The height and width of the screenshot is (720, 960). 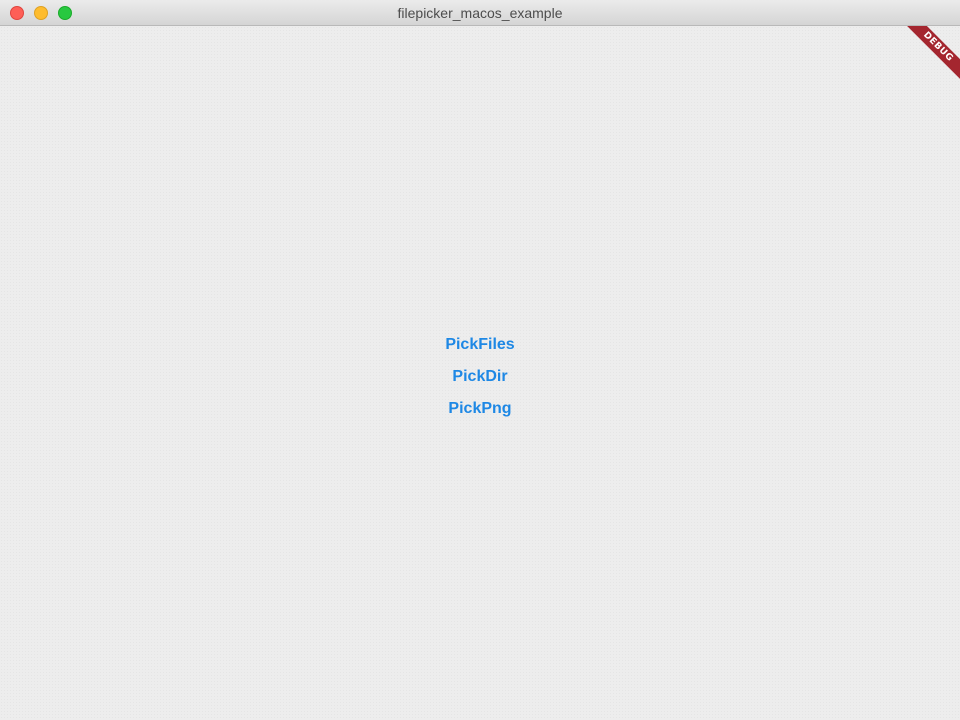 What do you see at coordinates (479, 409) in the screenshot?
I see `pick-png-button: PickPng` at bounding box center [479, 409].